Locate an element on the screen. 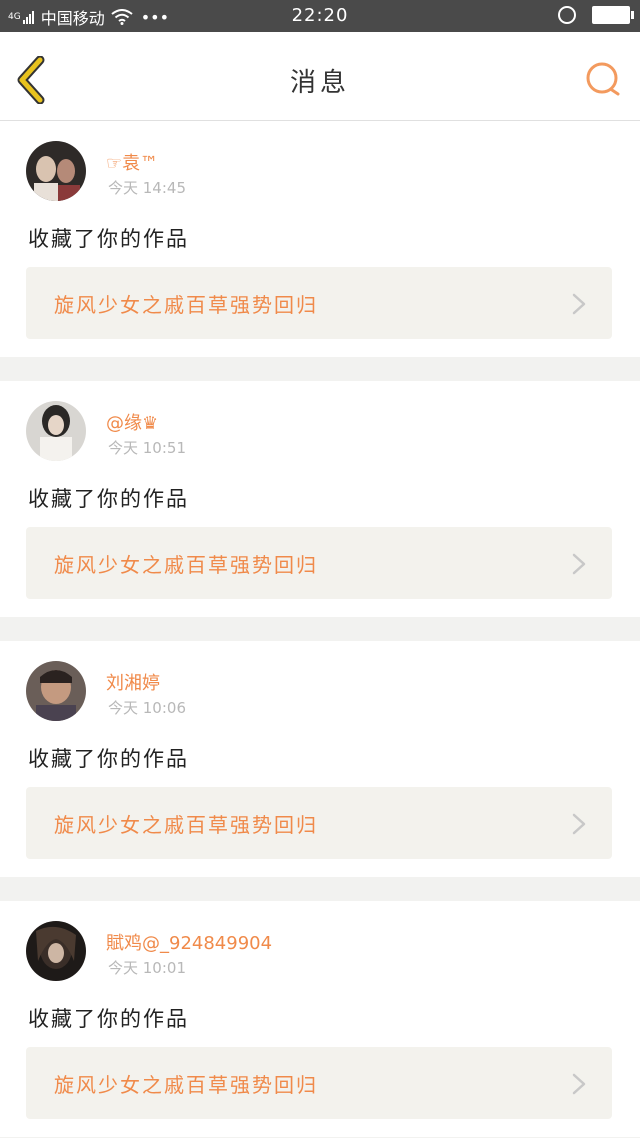  timestamp: 今天 10:51 is located at coordinates (147, 448).